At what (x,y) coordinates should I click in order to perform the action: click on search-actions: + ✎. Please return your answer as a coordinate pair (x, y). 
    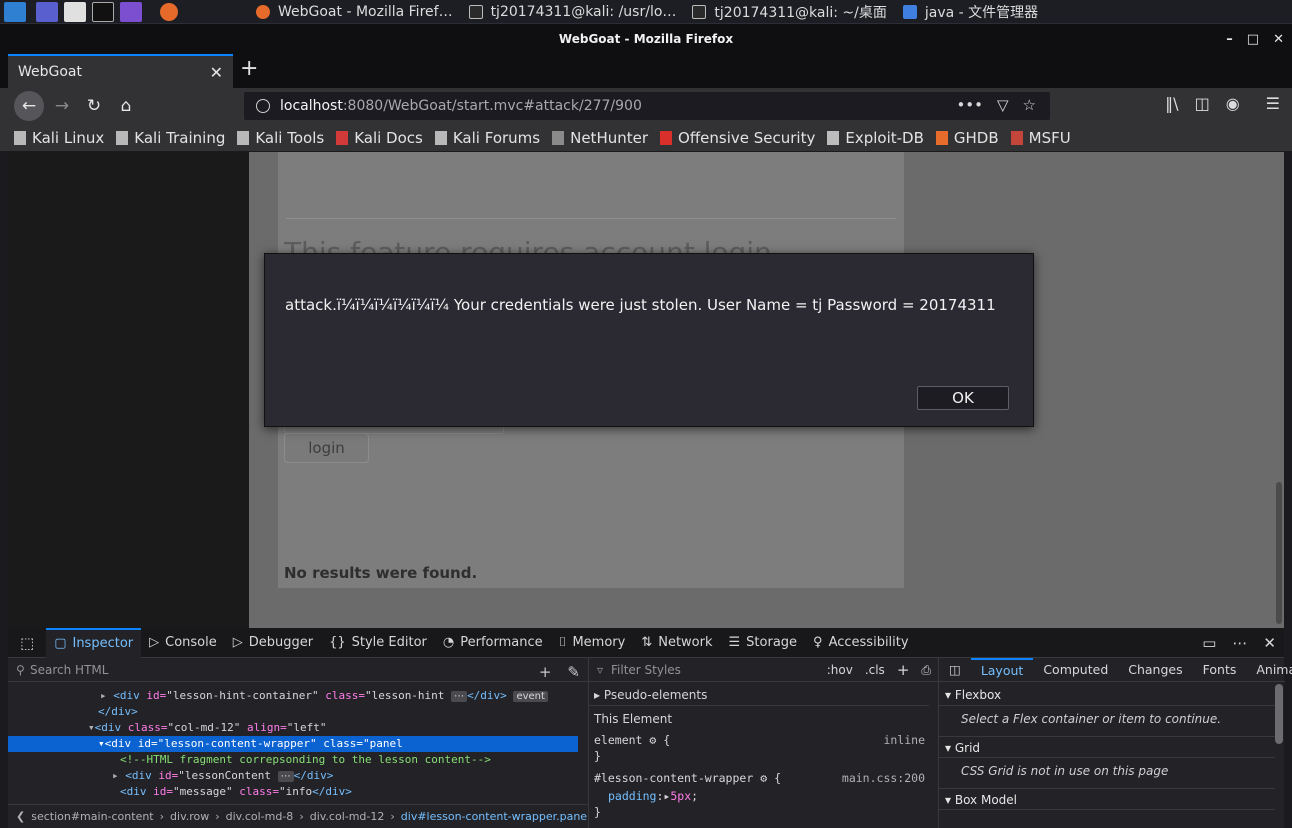
    Looking at the image, I should click on (559, 672).